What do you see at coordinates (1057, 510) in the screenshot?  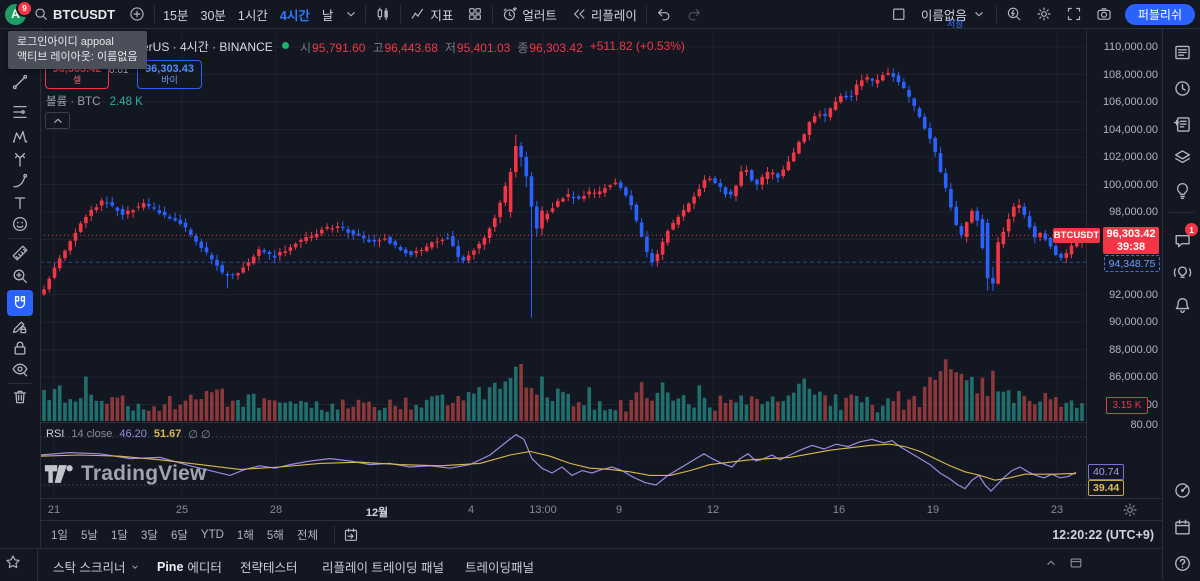 I see `time-tick-23: 23` at bounding box center [1057, 510].